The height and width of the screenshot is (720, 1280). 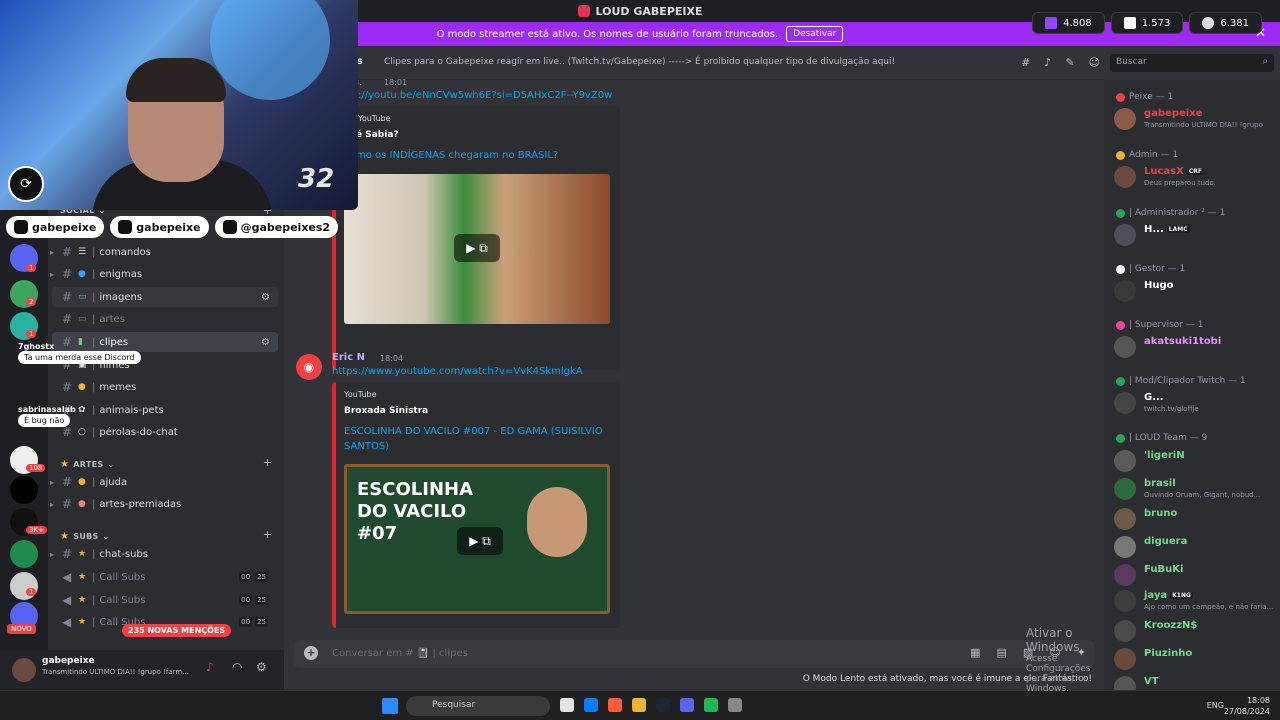 I want to click on embed-author: é Sabia?, so click(x=377, y=135).